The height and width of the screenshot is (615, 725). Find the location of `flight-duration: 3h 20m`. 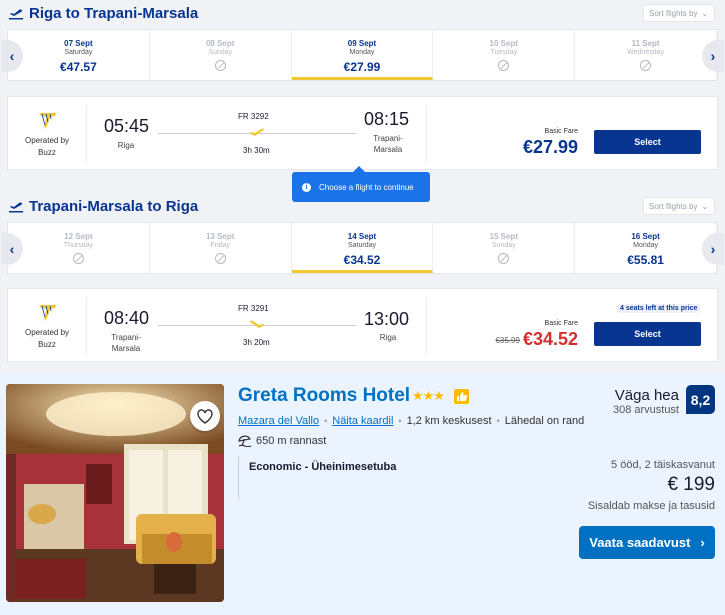

flight-duration: 3h 20m is located at coordinates (256, 342).